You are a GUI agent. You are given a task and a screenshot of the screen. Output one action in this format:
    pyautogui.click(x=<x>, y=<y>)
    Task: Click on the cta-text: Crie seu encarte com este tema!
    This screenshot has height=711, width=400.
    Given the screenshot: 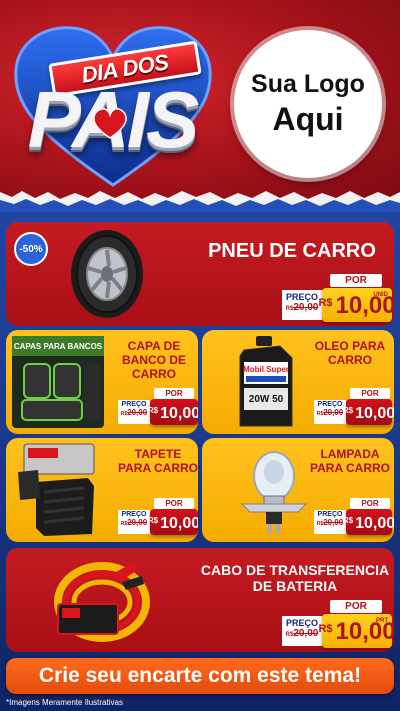 What is the action you would take?
    pyautogui.click(x=200, y=675)
    